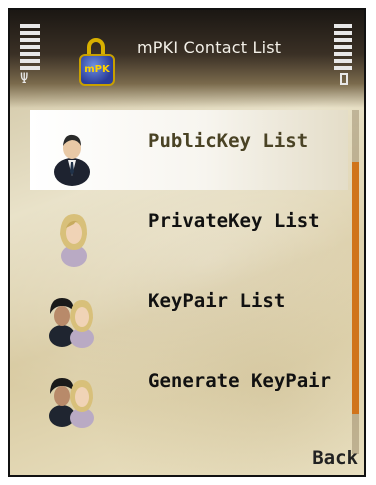 Image resolution: width=376 pixels, height=485 pixels. What do you see at coordinates (70, 150) in the screenshot?
I see `businessman-icon` at bounding box center [70, 150].